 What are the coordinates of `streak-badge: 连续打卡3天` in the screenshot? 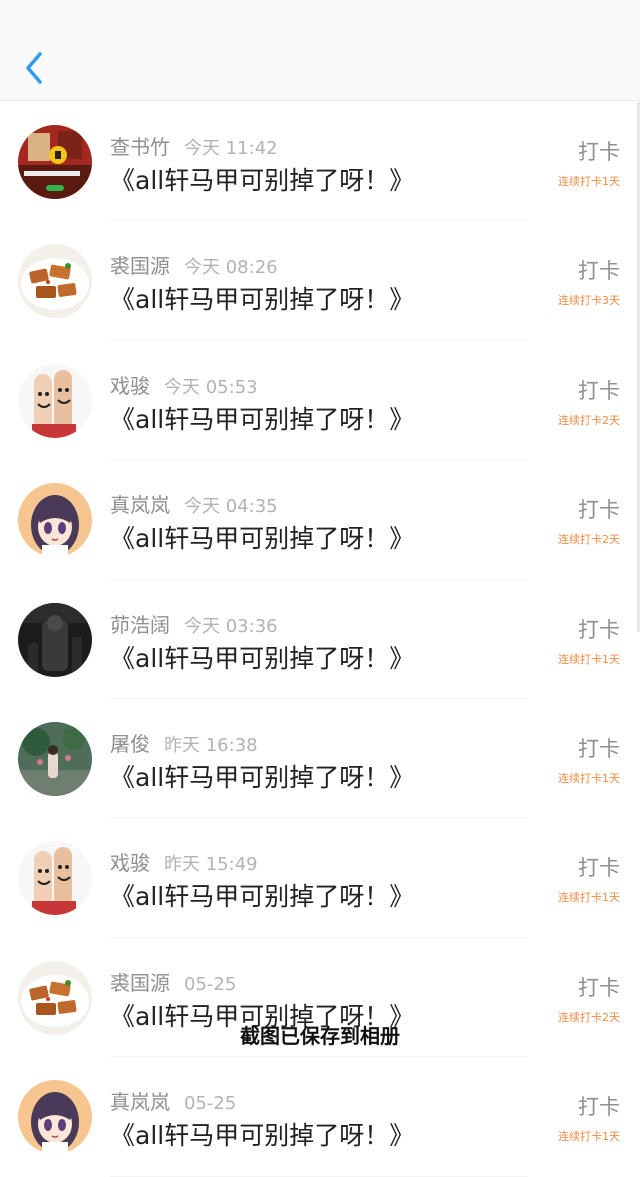 It's located at (589, 301).